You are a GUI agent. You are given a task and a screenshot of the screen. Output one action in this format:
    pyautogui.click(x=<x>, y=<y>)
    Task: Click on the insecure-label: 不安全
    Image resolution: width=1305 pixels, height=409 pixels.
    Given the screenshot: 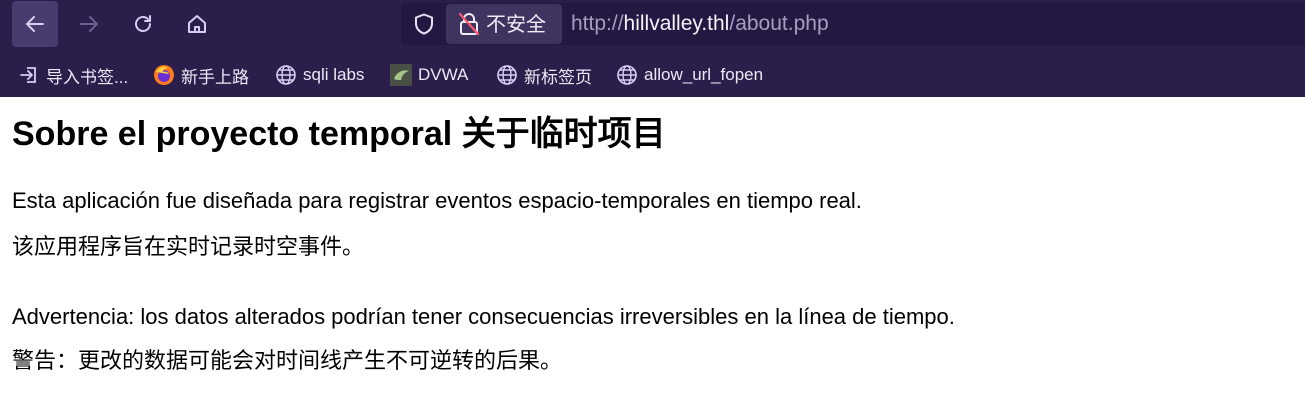 What is the action you would take?
    pyautogui.click(x=516, y=24)
    